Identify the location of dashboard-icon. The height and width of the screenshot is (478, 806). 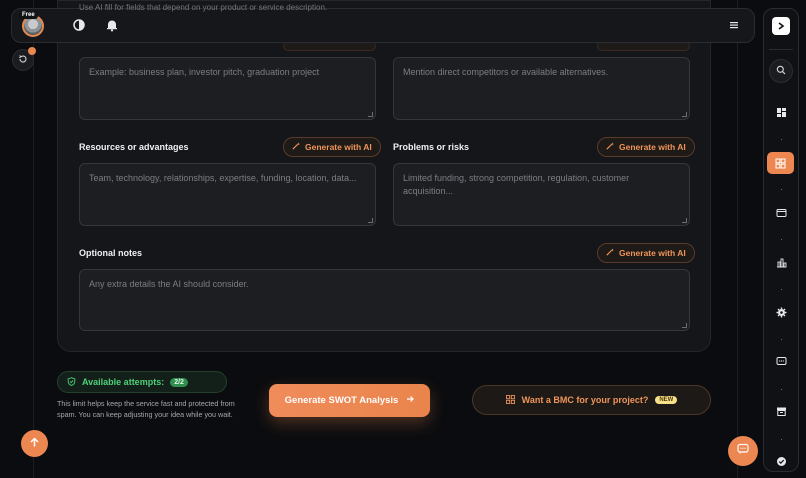
(781, 112).